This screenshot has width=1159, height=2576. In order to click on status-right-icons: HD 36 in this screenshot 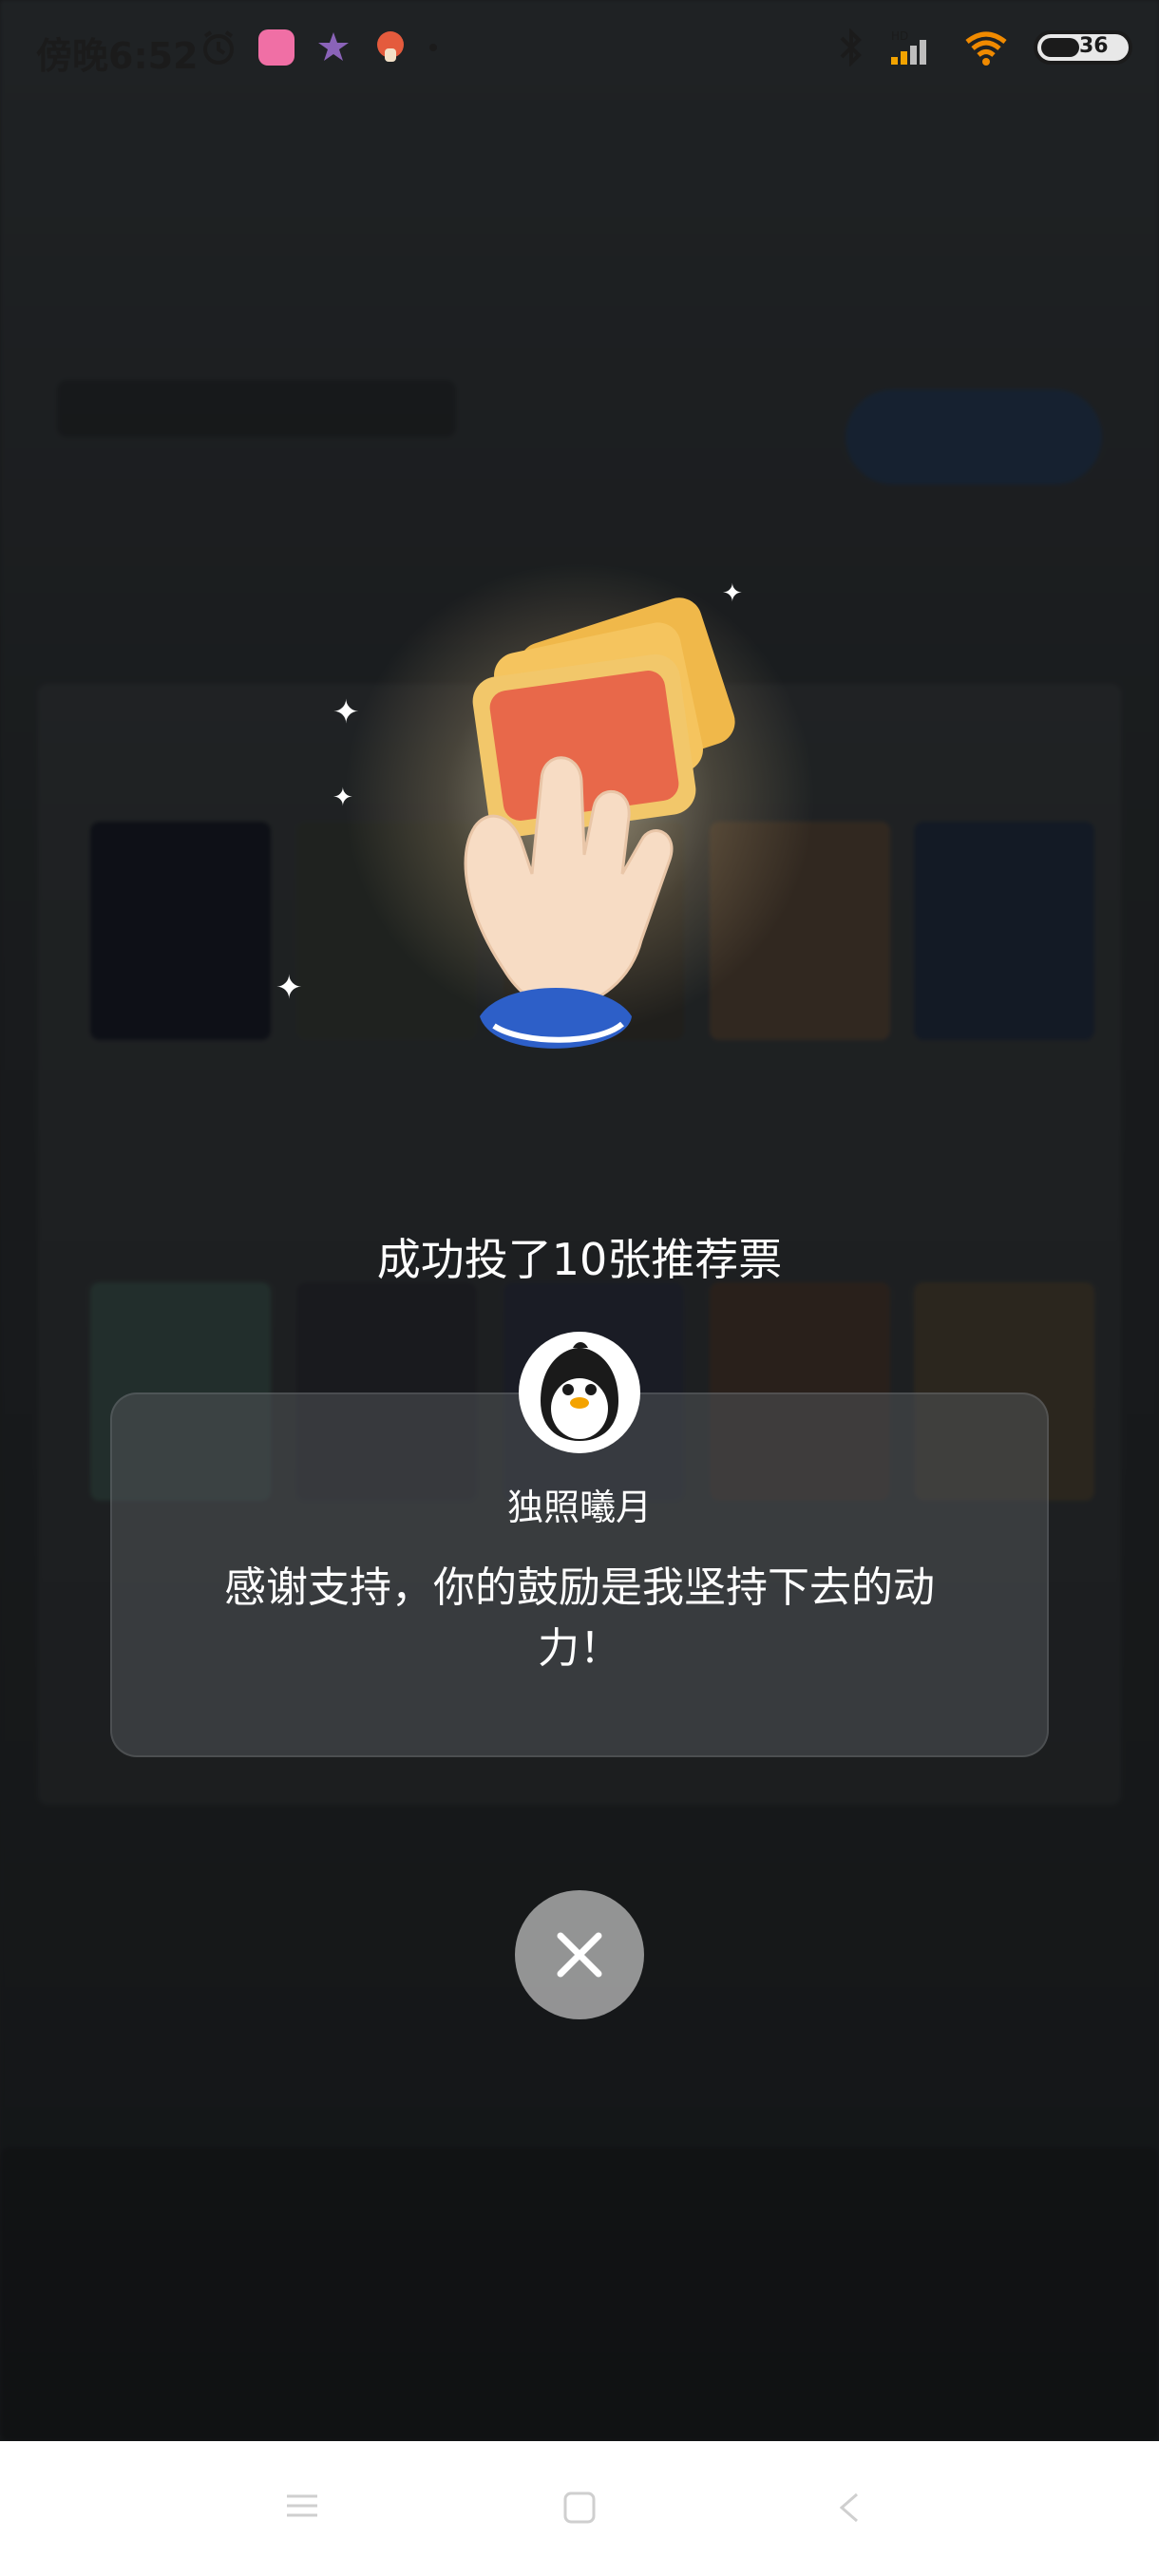, I will do `click(985, 47)`.